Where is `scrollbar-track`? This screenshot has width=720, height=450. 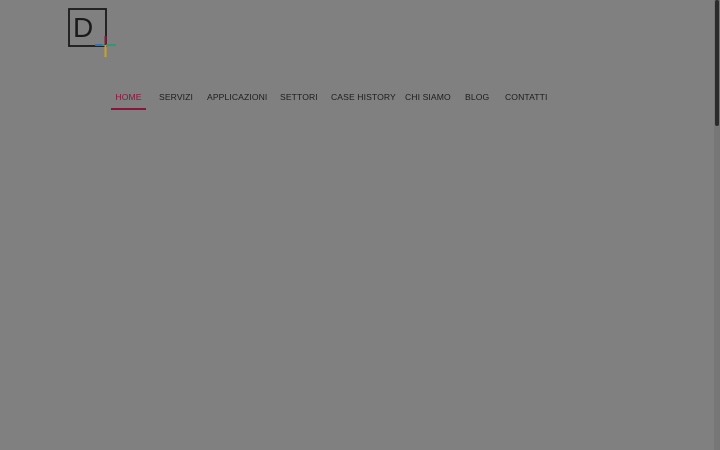 scrollbar-track is located at coordinates (717, 225).